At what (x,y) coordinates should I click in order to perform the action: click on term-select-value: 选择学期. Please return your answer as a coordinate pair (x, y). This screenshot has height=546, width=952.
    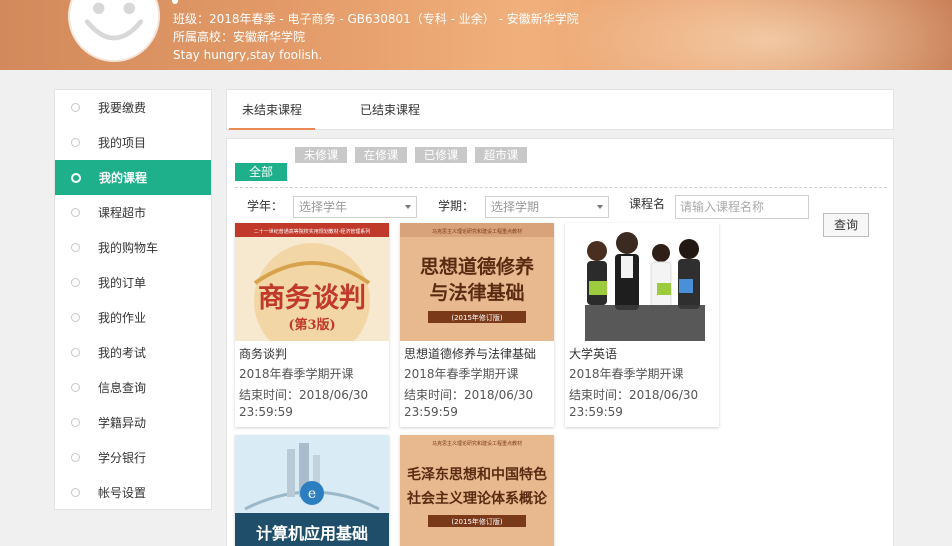
    Looking at the image, I should click on (515, 207).